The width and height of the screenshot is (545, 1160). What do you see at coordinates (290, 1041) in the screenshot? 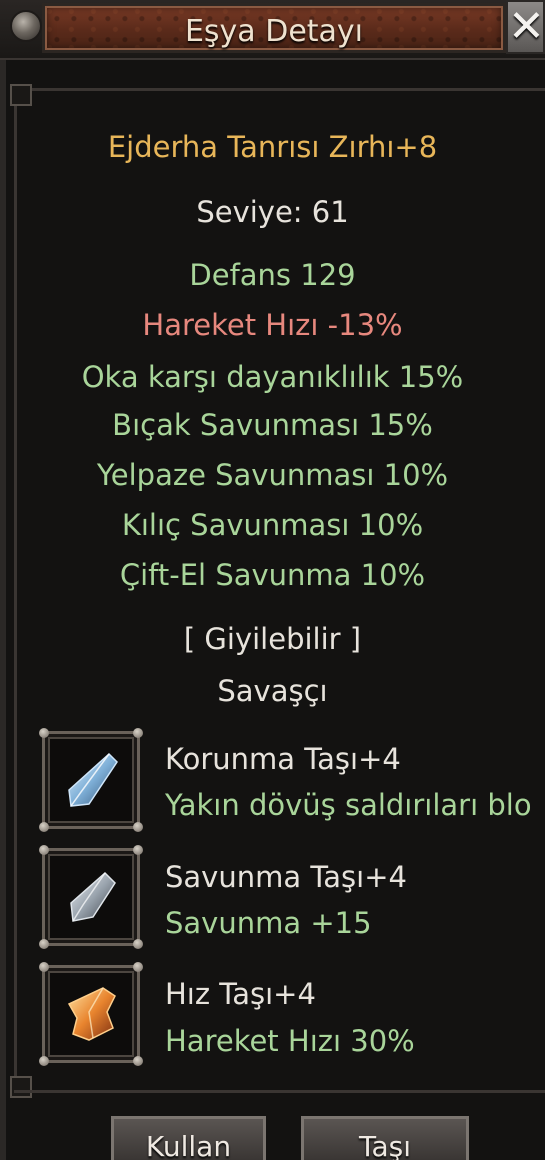
I see `stone-description: Hareket Hızı 30%` at bounding box center [290, 1041].